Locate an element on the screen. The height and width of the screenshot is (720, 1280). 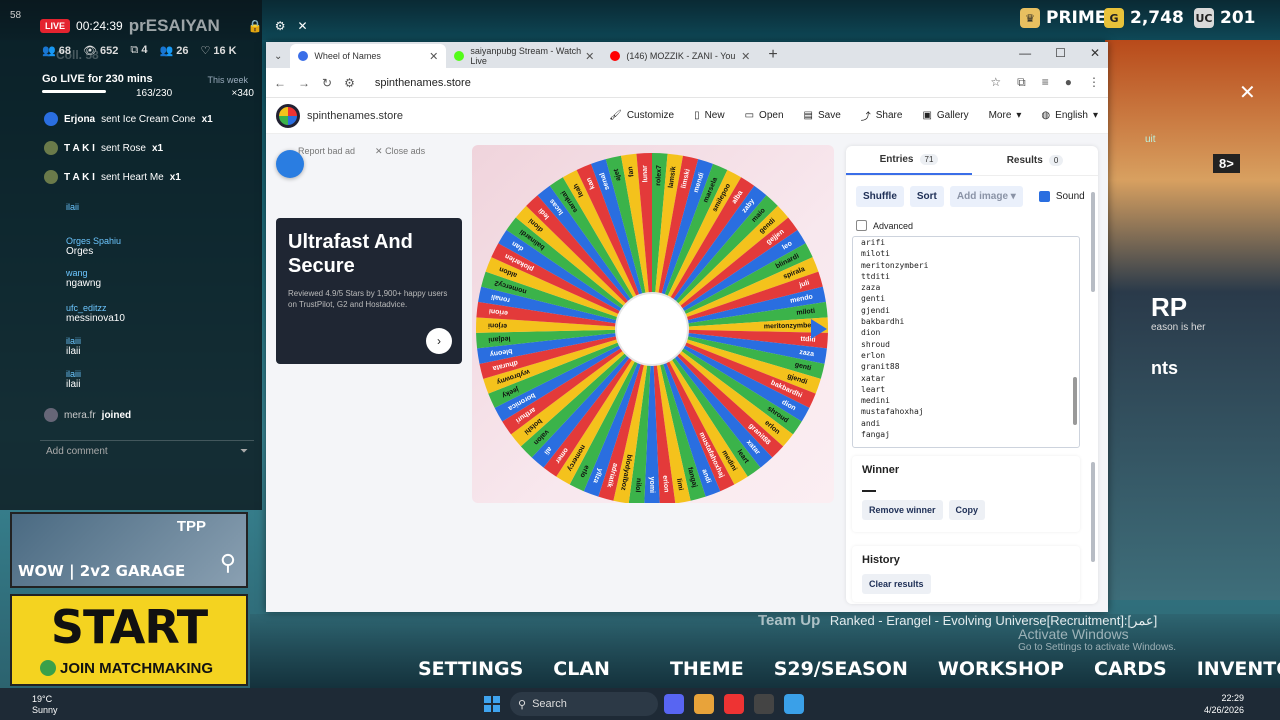
site-name: spinthenames.store is located at coordinates (355, 116).